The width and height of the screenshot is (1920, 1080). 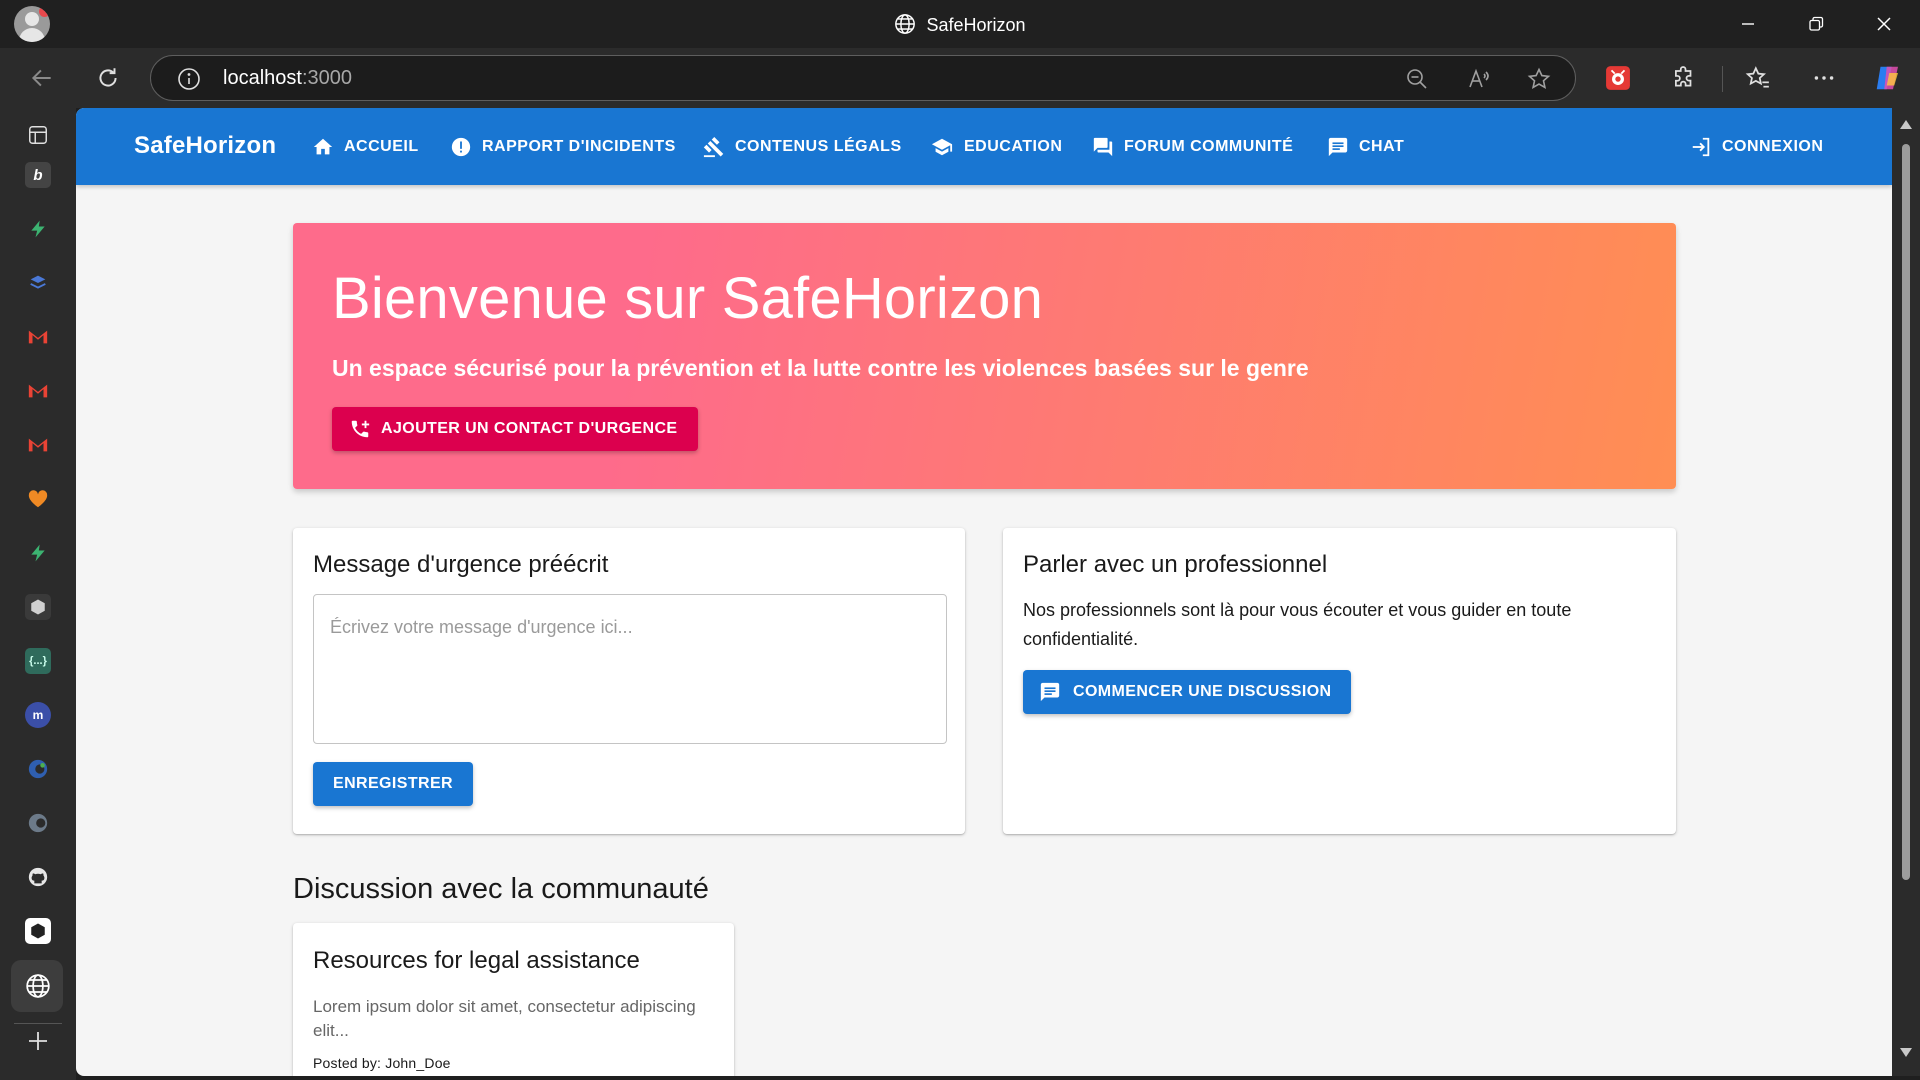 I want to click on scrollbar-thumb, so click(x=1906, y=512).